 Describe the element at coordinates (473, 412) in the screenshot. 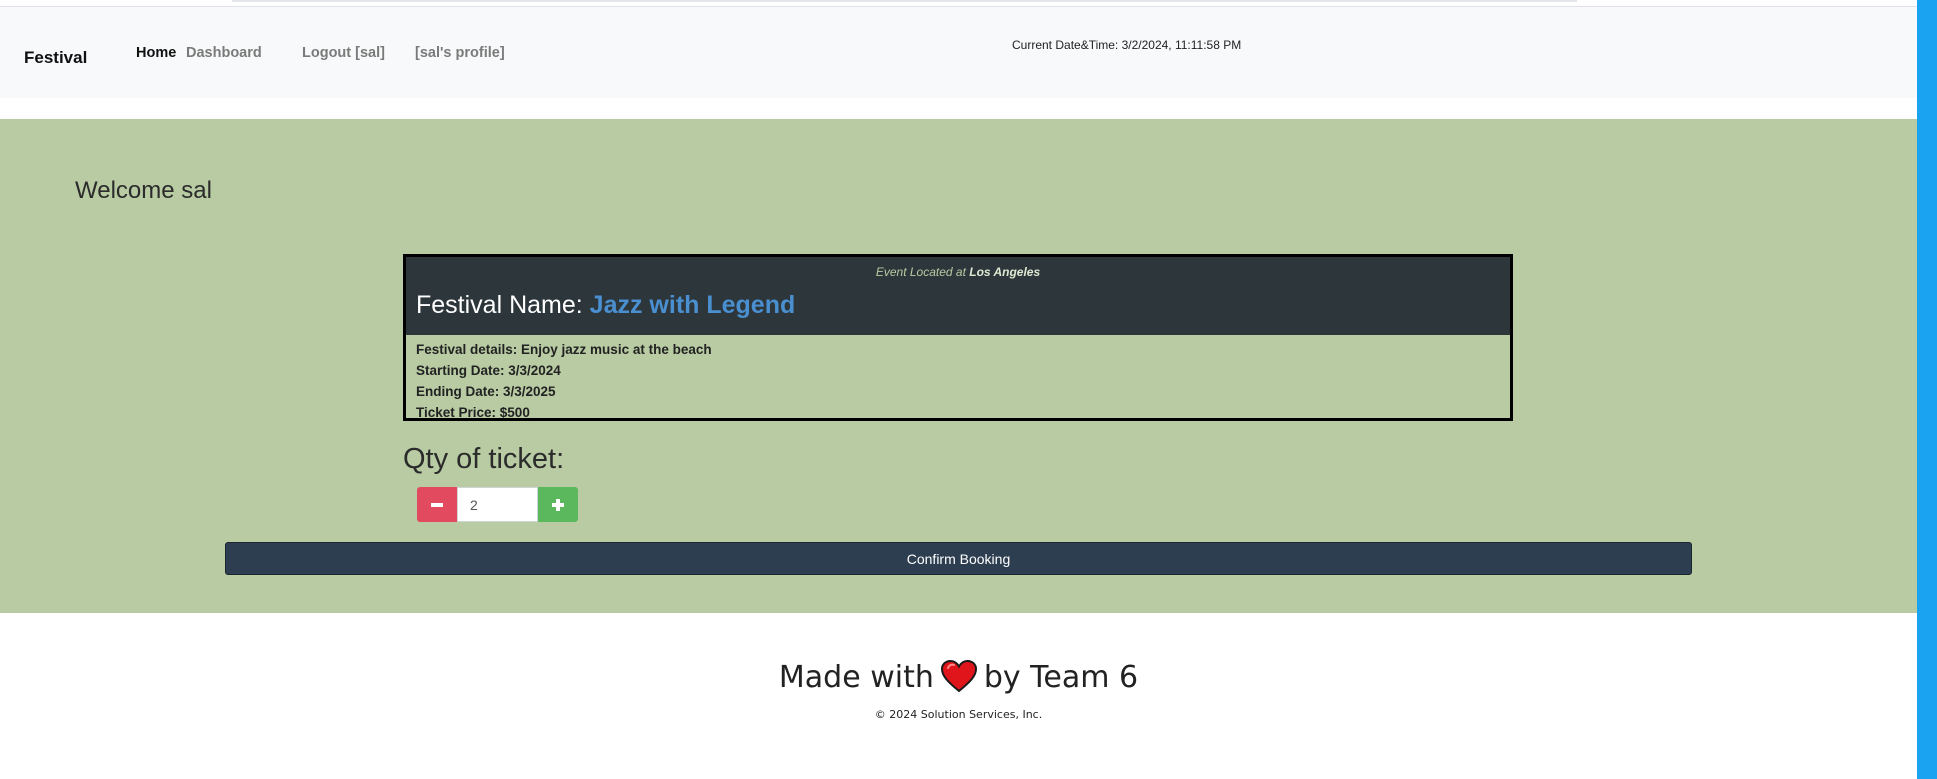

I see `ticket-price-text: Ticket Price: $500` at that location.